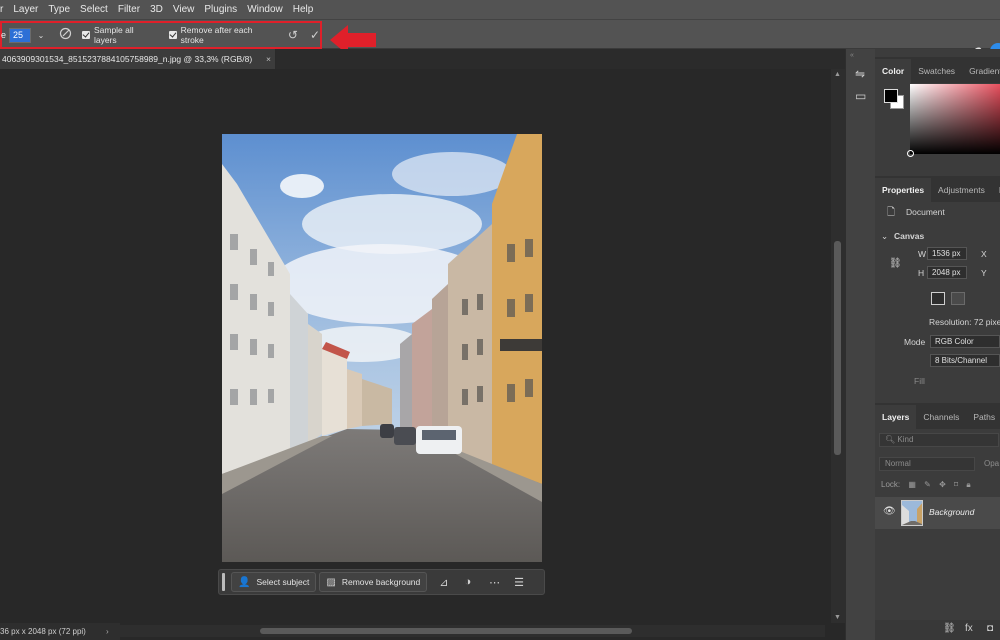 The width and height of the screenshot is (1000, 640). What do you see at coordinates (373, 582) in the screenshot?
I see `remove-background-button: ▨ Remove background` at bounding box center [373, 582].